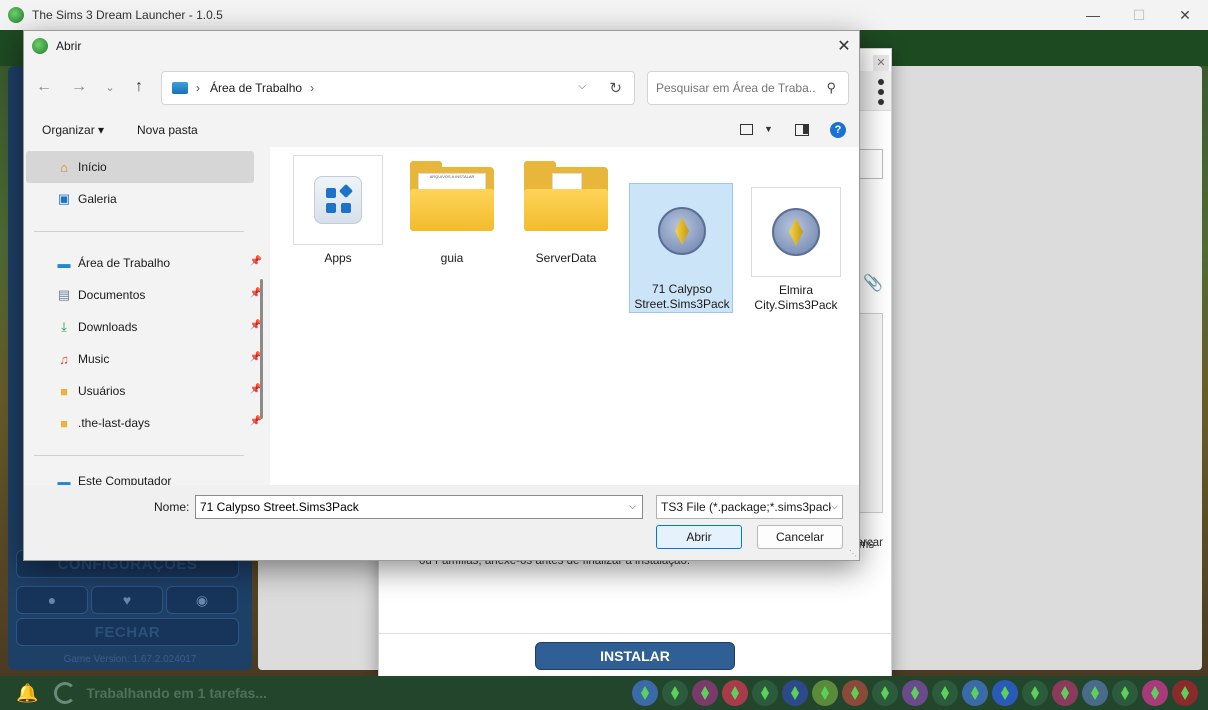 The width and height of the screenshot is (1208, 710). I want to click on new-folder-button: Nova pasta, so click(167, 130).